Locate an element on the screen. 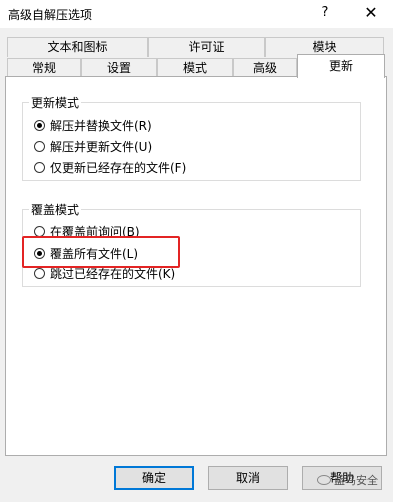 This screenshot has width=393, height=502. watermark: 蓝鸟安全 is located at coordinates (347, 480).